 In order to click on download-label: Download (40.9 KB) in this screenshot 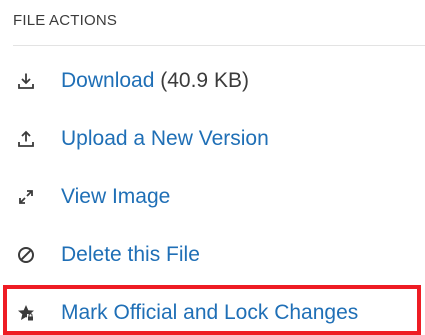, I will do `click(155, 81)`.